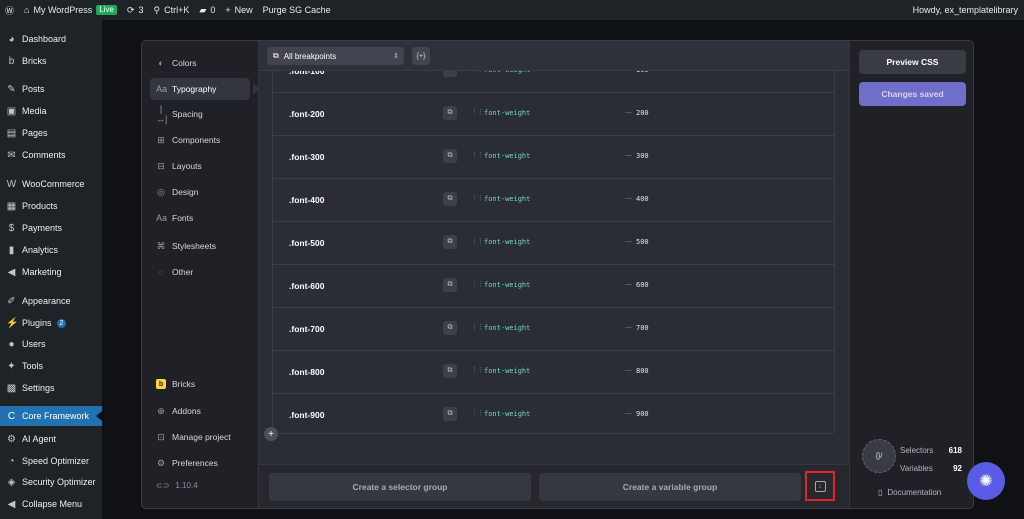 The height and width of the screenshot is (519, 1024). What do you see at coordinates (200, 192) in the screenshot?
I see `nav-item-design: ◎ Design` at bounding box center [200, 192].